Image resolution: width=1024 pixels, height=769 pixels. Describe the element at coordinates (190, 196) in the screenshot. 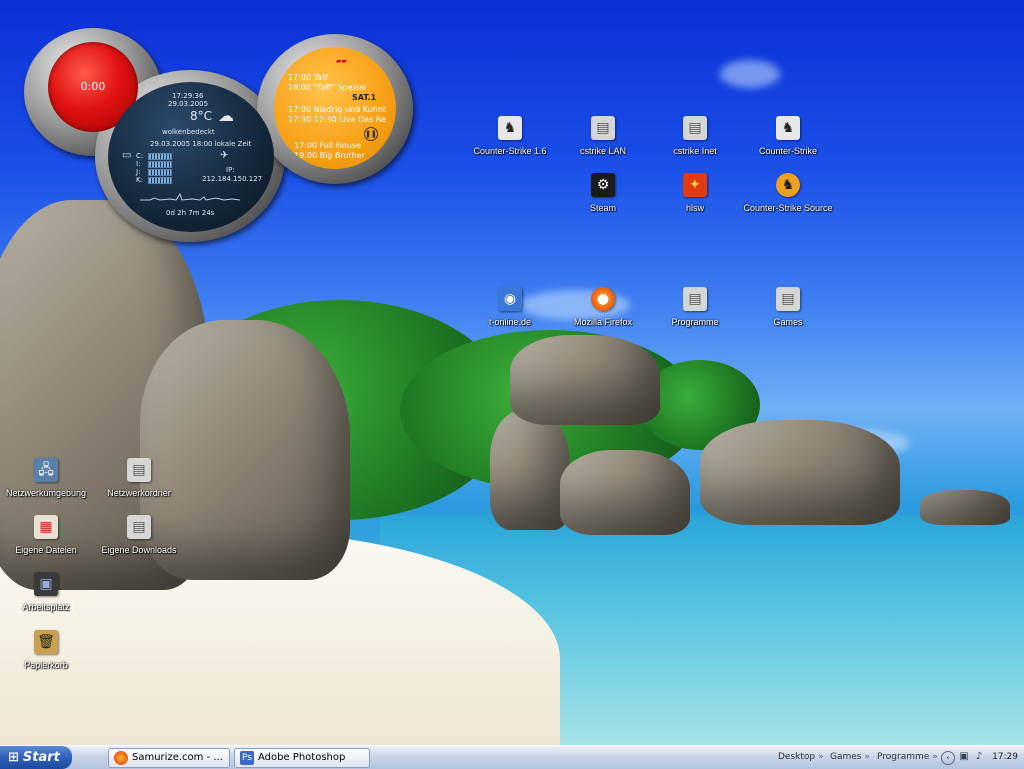

I see `network-graph` at that location.